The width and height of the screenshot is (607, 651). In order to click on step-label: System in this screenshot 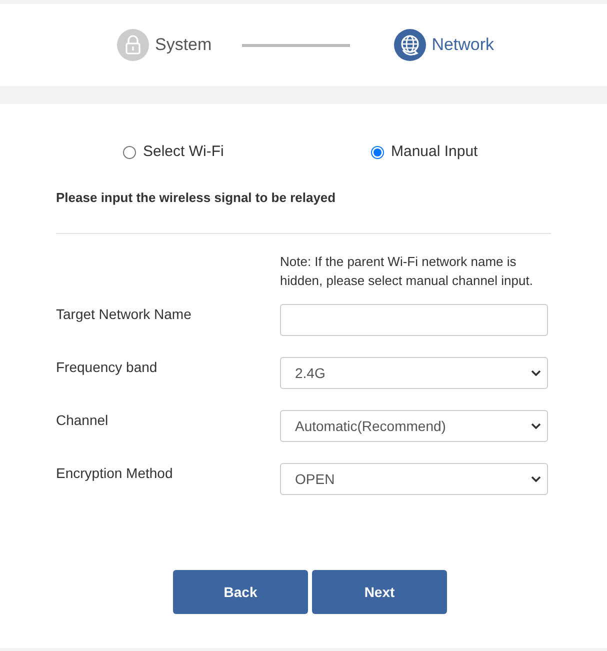, I will do `click(183, 45)`.